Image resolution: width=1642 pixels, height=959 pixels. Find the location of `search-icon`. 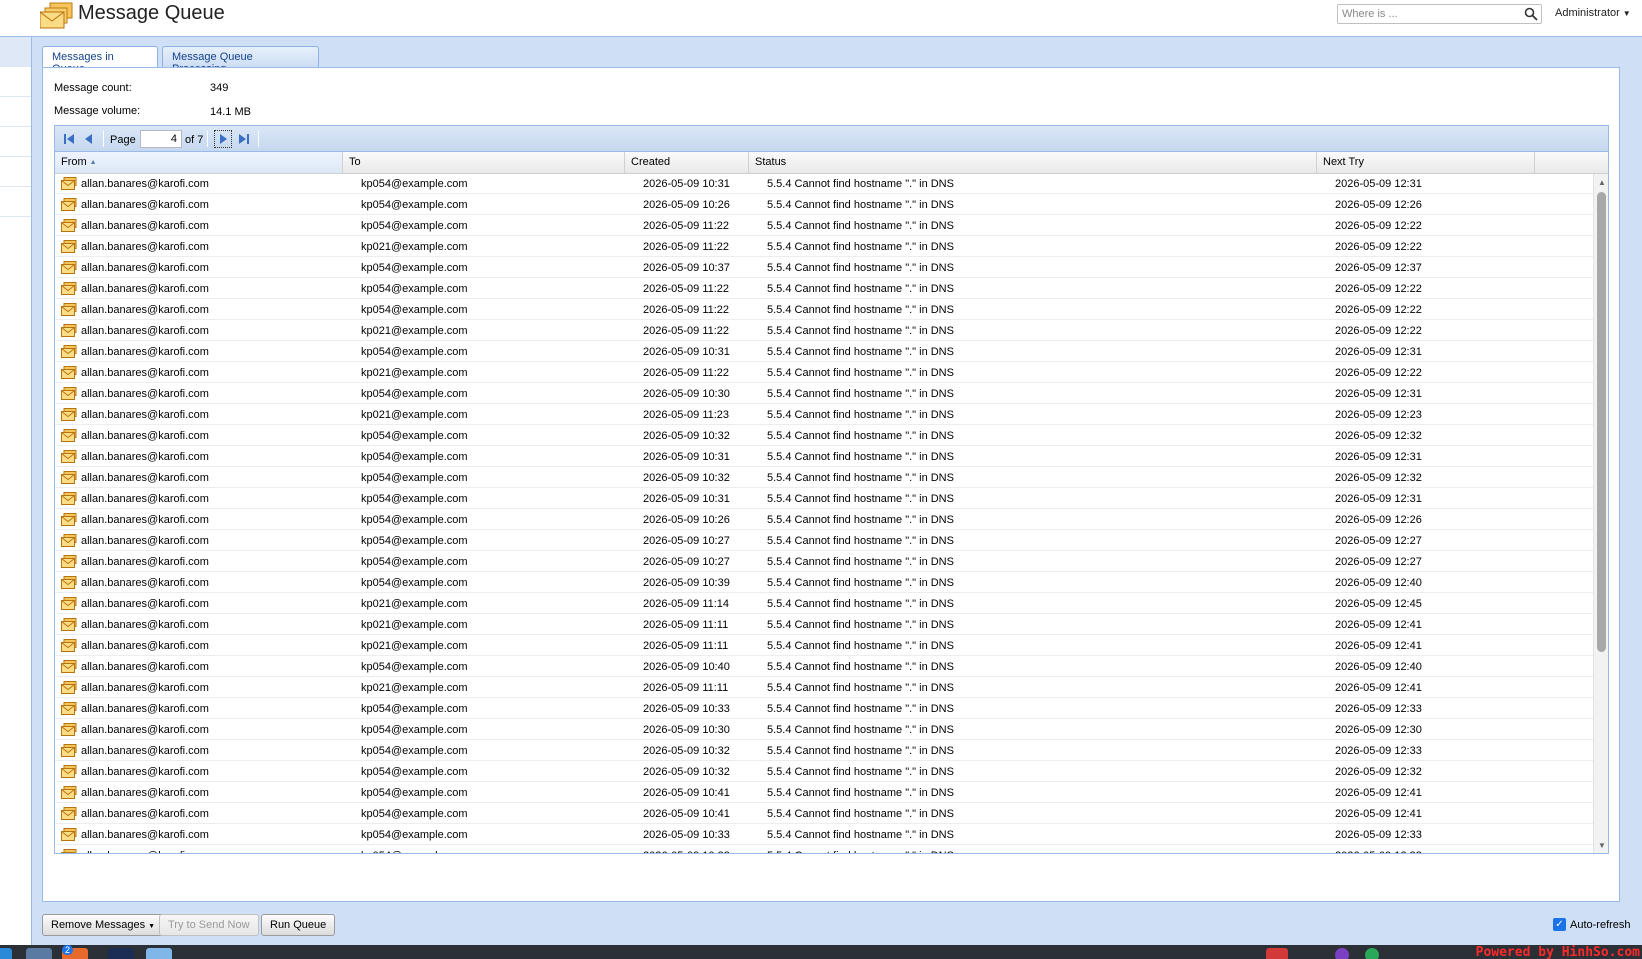

search-icon is located at coordinates (1531, 14).